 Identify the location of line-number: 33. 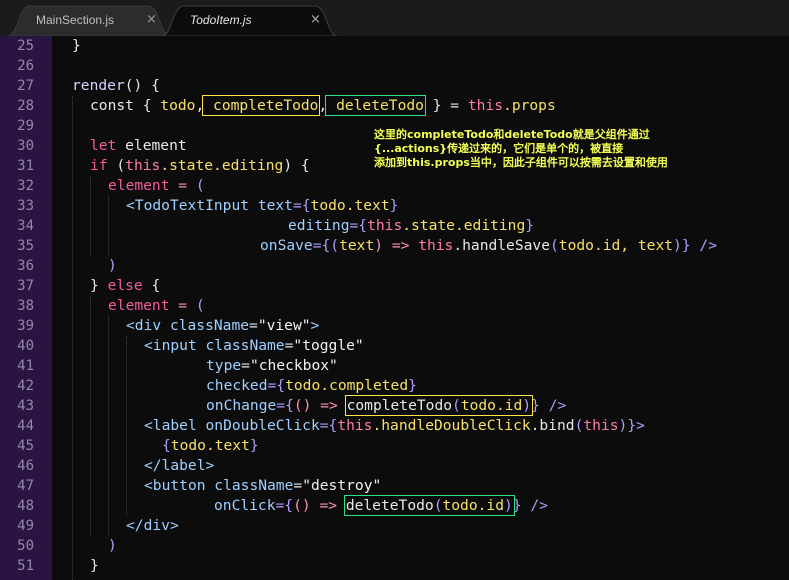
(25, 206).